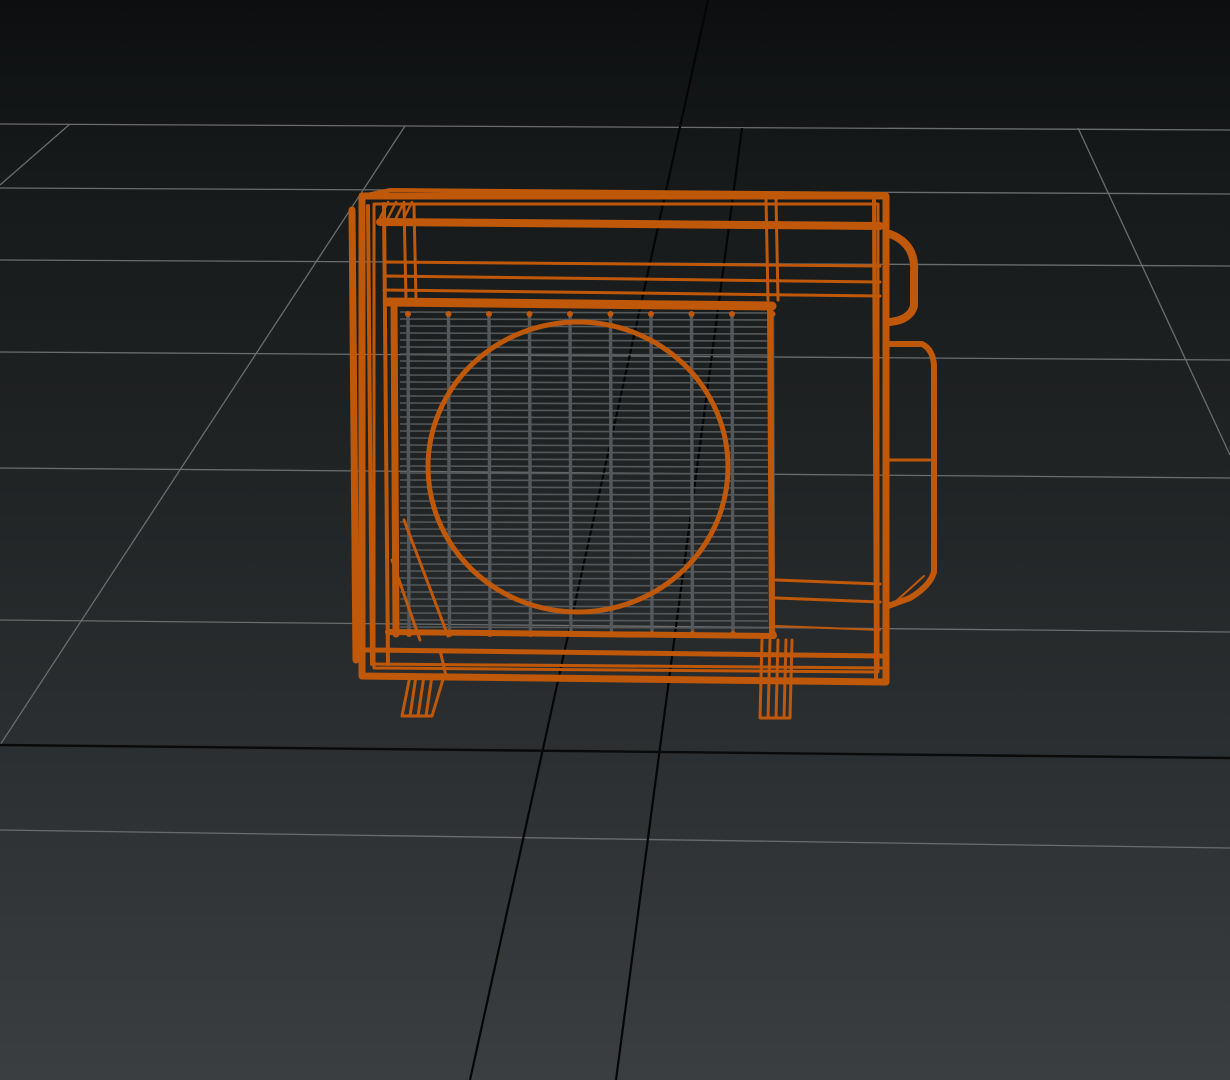 The image size is (1230, 1080). Describe the element at coordinates (625, 653) in the screenshot. I see `base-rail` at that location.